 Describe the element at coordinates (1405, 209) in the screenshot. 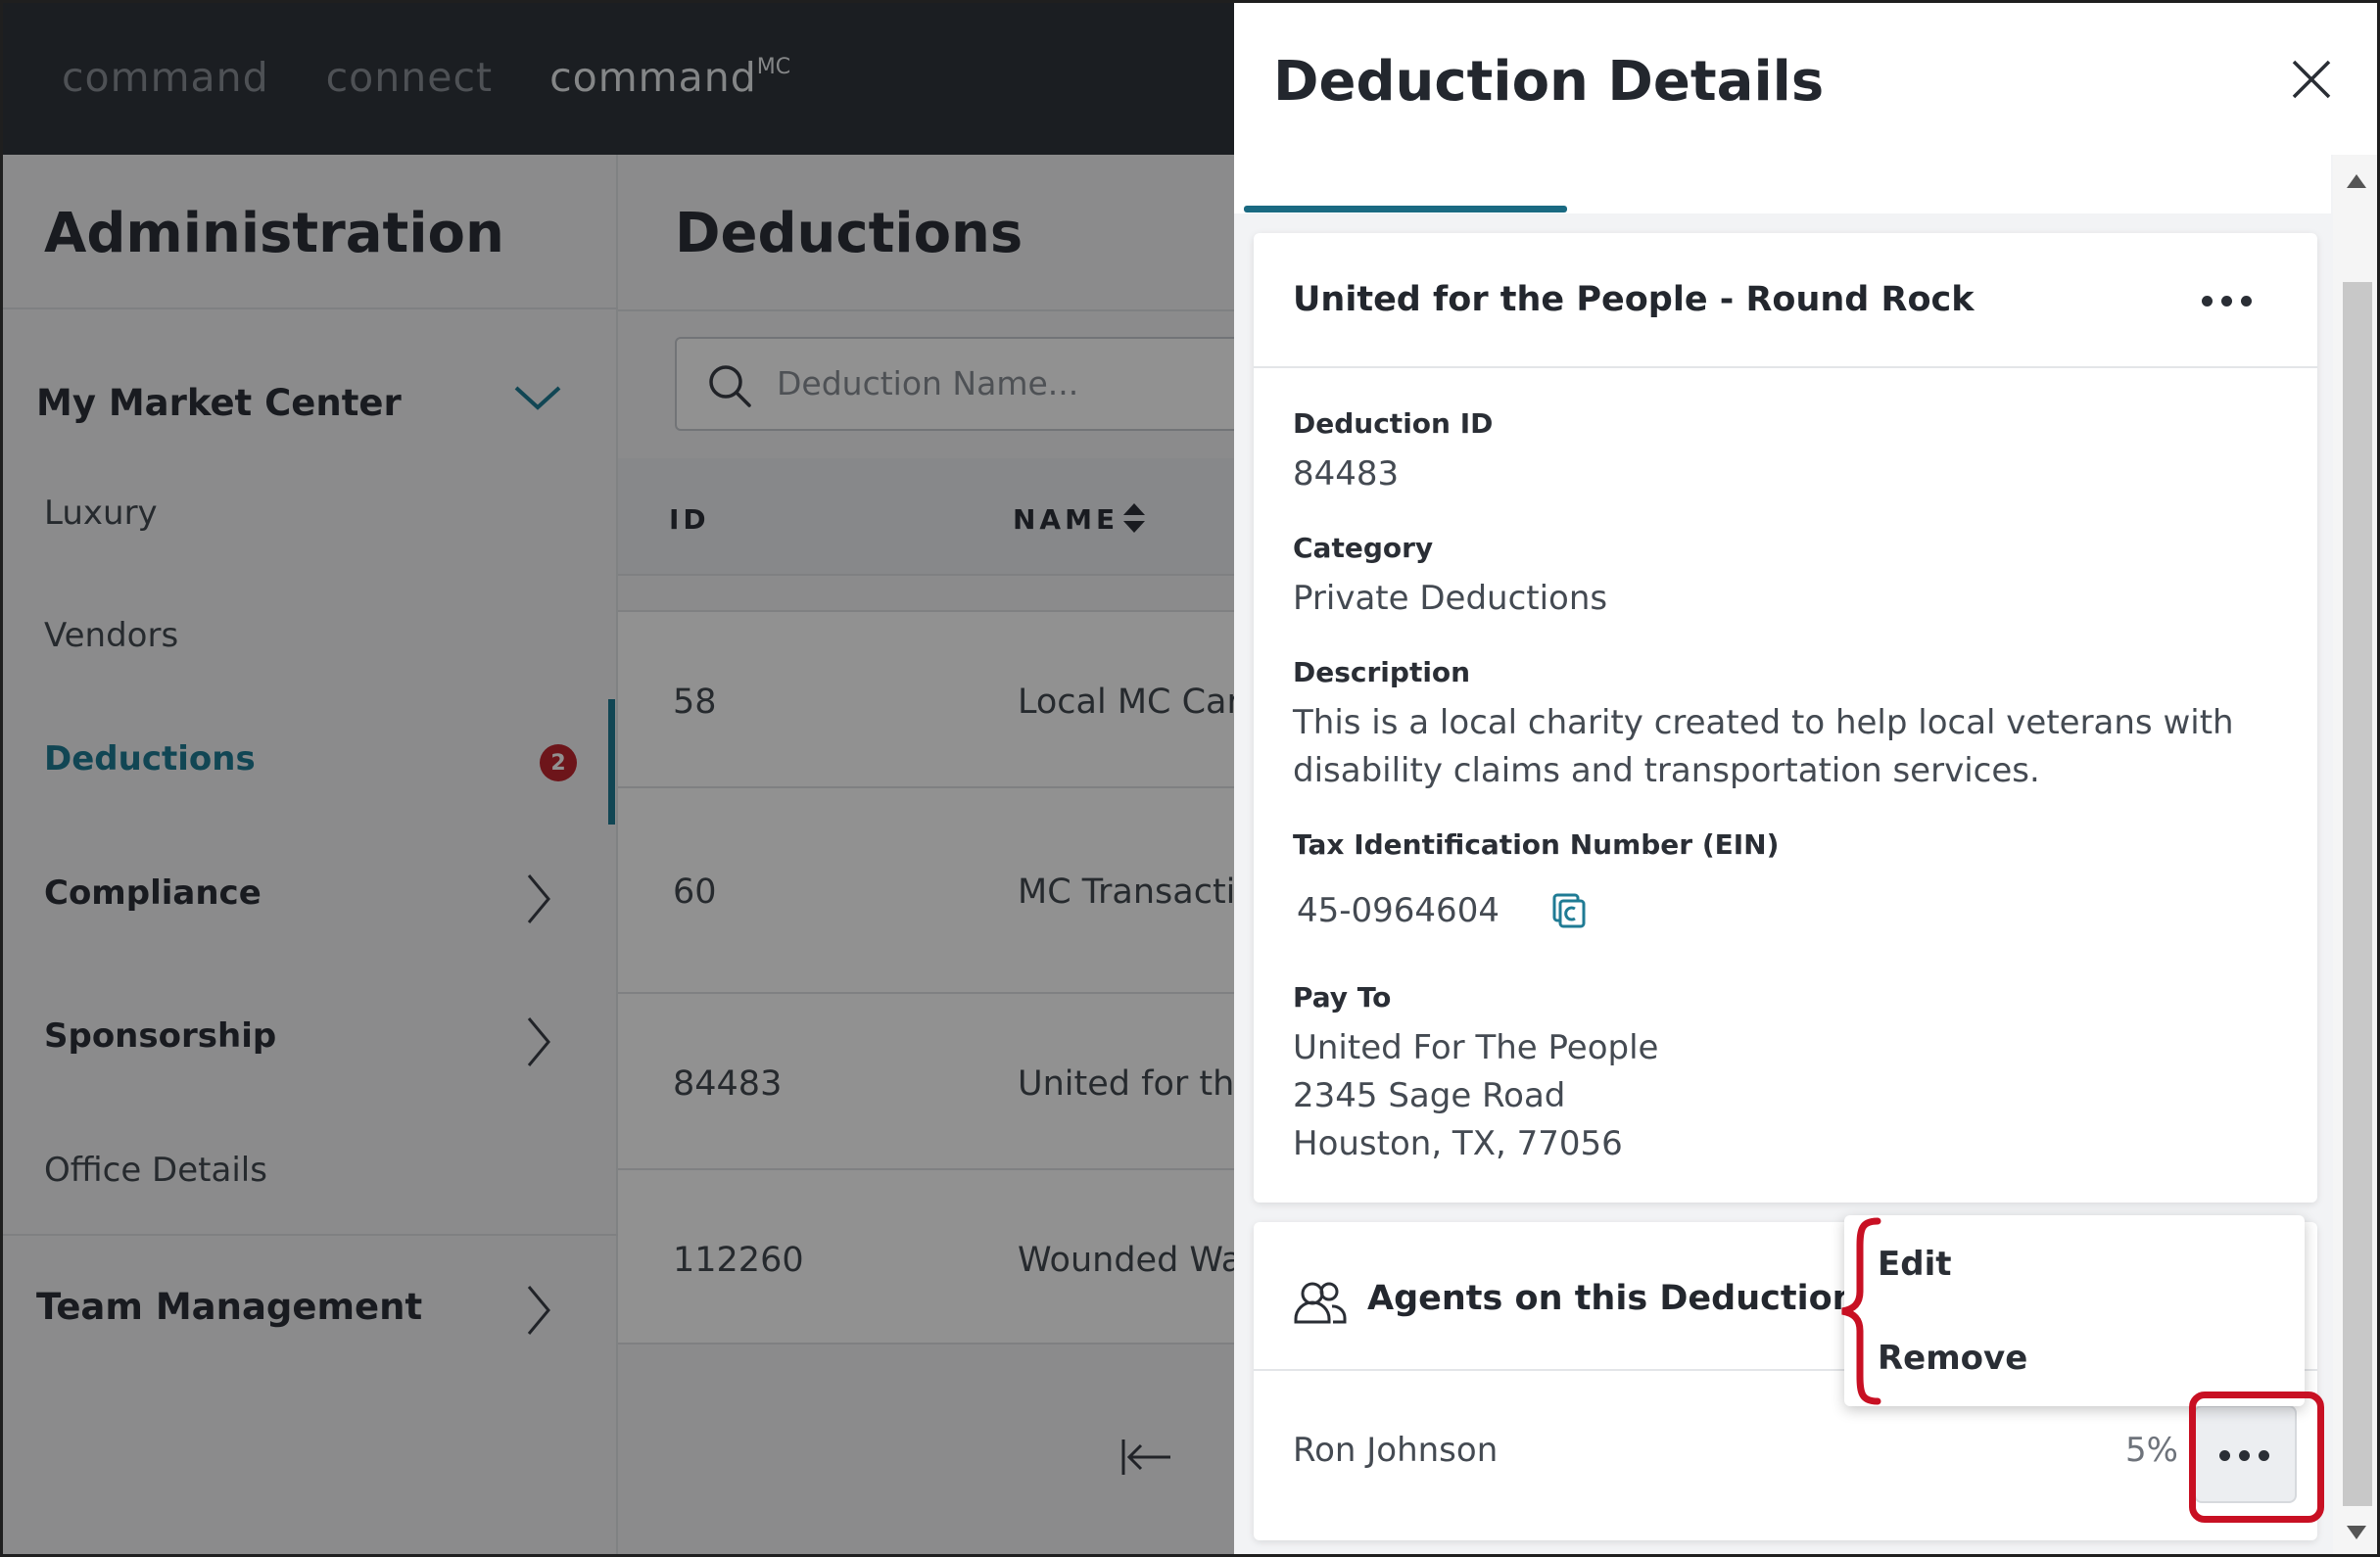

I see `tab-active-indicator` at that location.